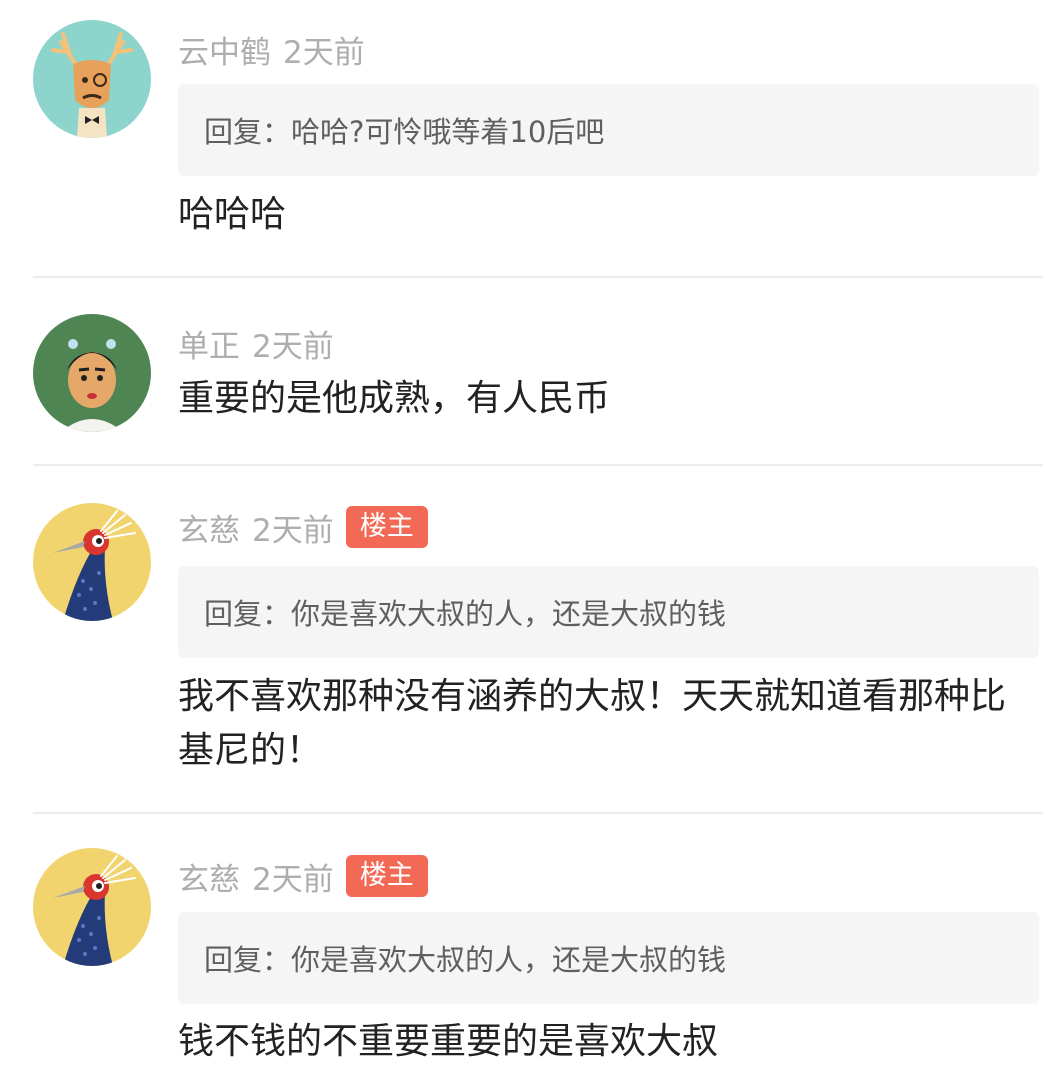  I want to click on reply-quote: 回复： 哈哈?可怜哦等着10后吧, so click(608, 130).